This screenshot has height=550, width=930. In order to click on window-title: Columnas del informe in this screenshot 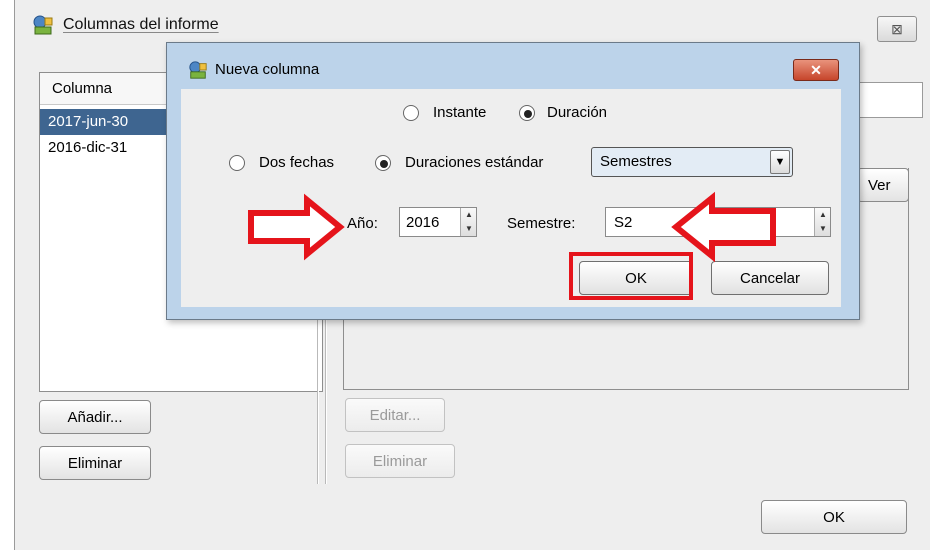, I will do `click(141, 24)`.